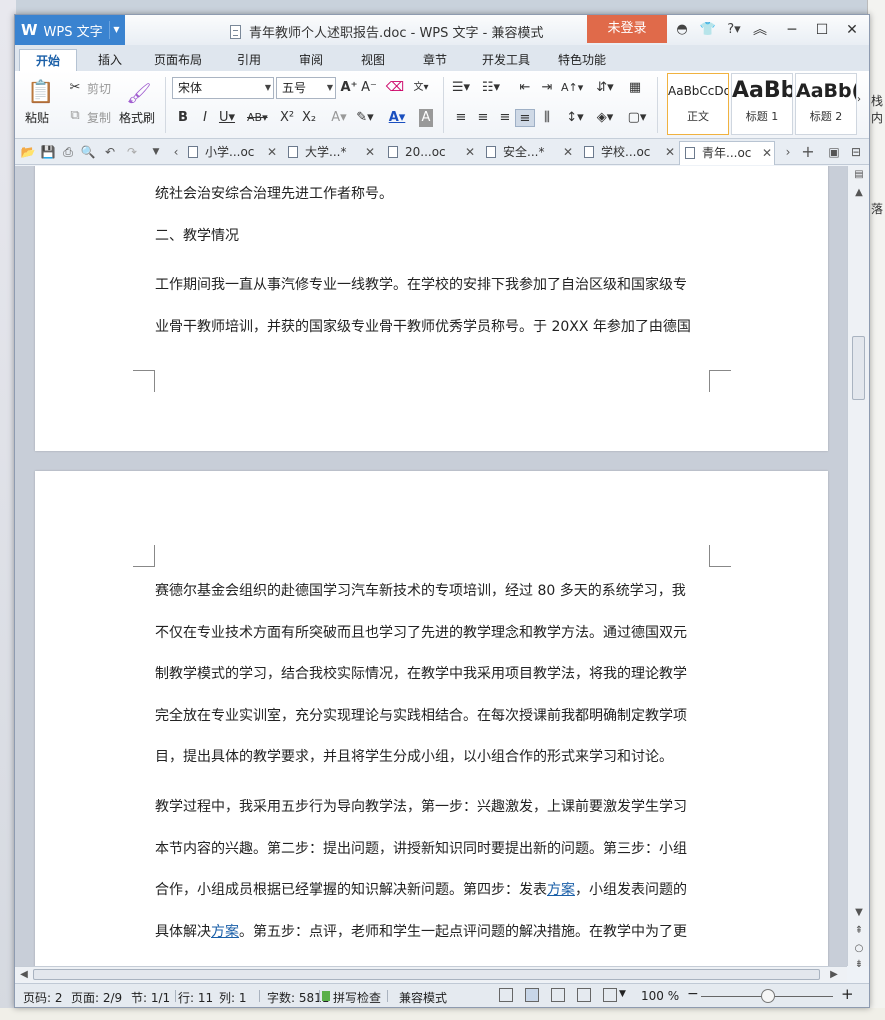  I want to click on superscript-icon: X², so click(287, 118).